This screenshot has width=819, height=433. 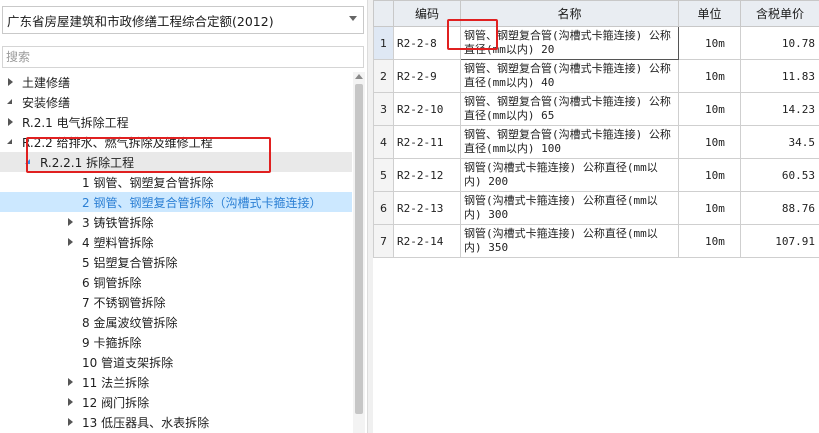 I want to click on tree-node: 8 金属波纹管拆除, so click(x=176, y=322).